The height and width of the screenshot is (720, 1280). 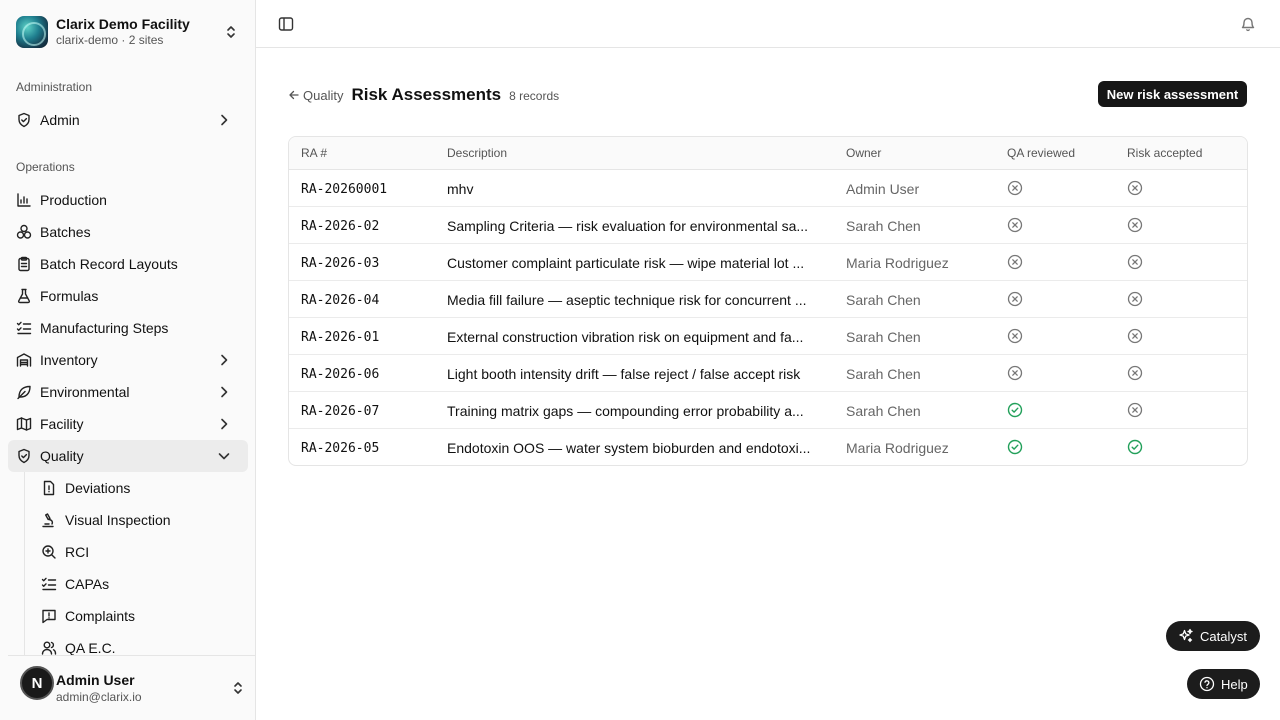 I want to click on org-logo, so click(x=32, y=32).